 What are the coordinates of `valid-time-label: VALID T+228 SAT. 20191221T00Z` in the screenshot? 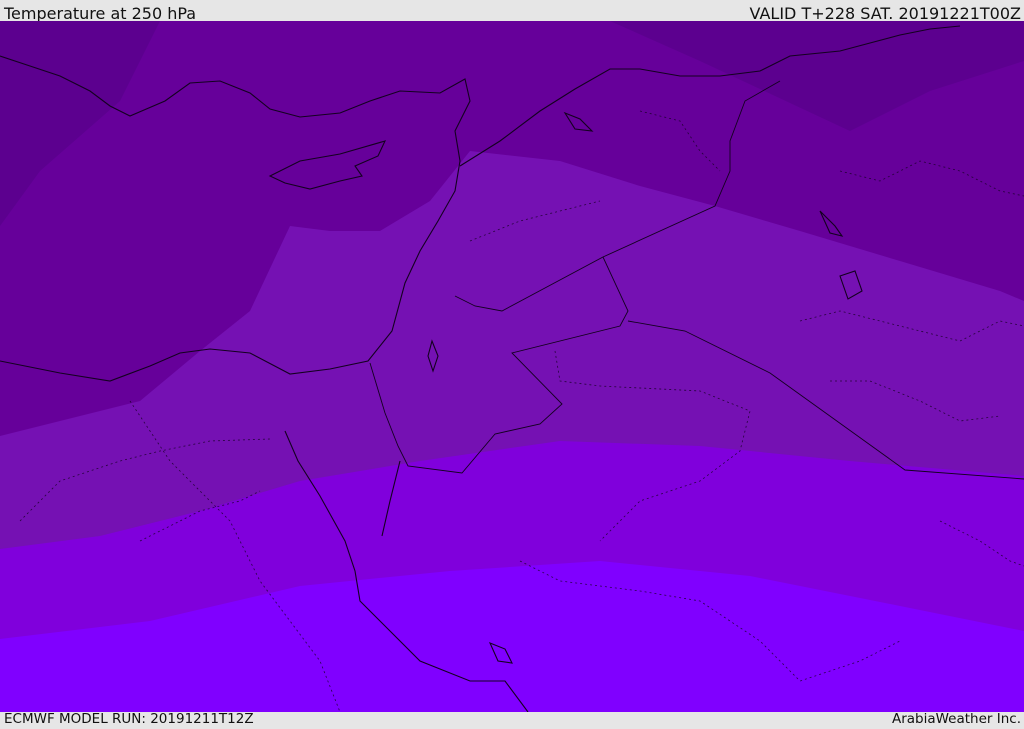 It's located at (885, 13).